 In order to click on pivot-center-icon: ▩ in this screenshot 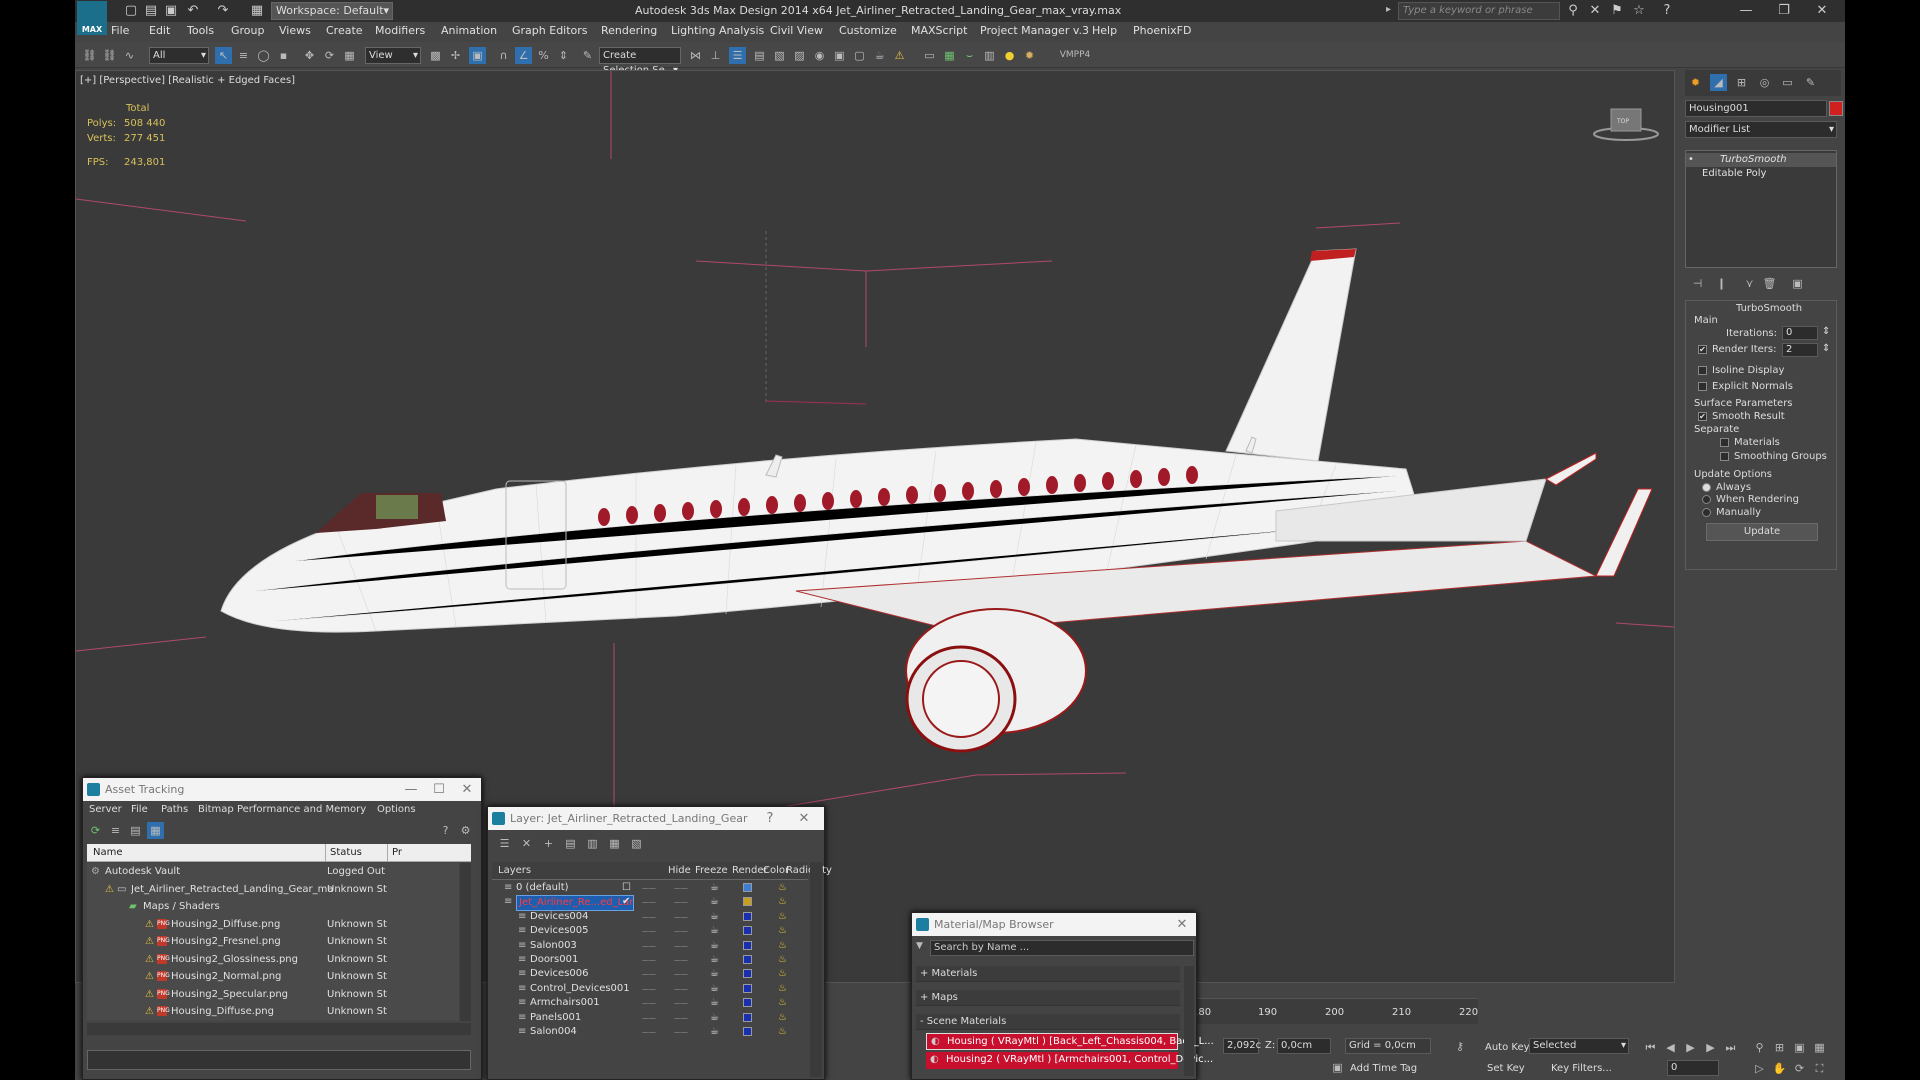, I will do `click(435, 55)`.